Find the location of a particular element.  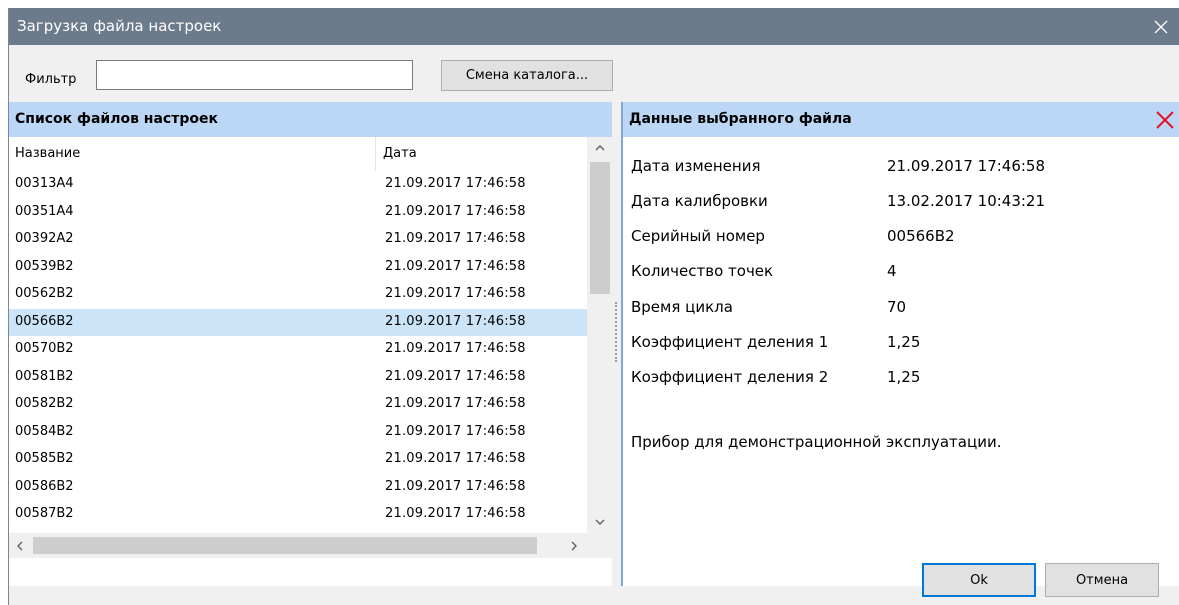

table-row: 00539B2 21.09.2017 17:46:58 is located at coordinates (298, 268).